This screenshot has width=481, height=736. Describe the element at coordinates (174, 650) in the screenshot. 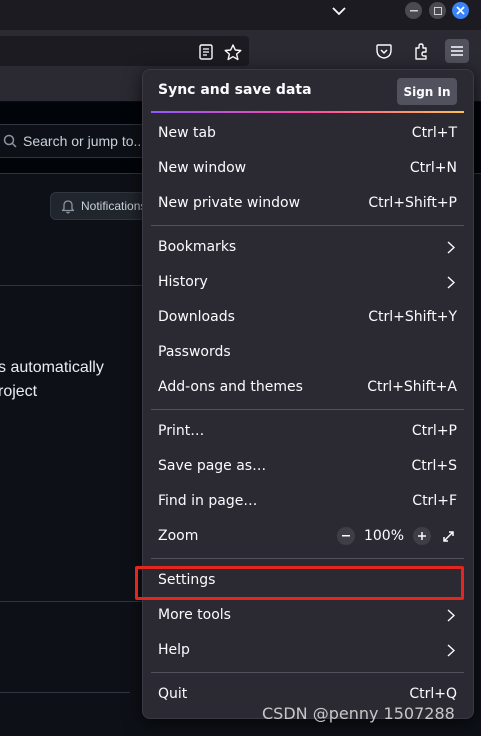

I see `menu-item-label: Help` at that location.